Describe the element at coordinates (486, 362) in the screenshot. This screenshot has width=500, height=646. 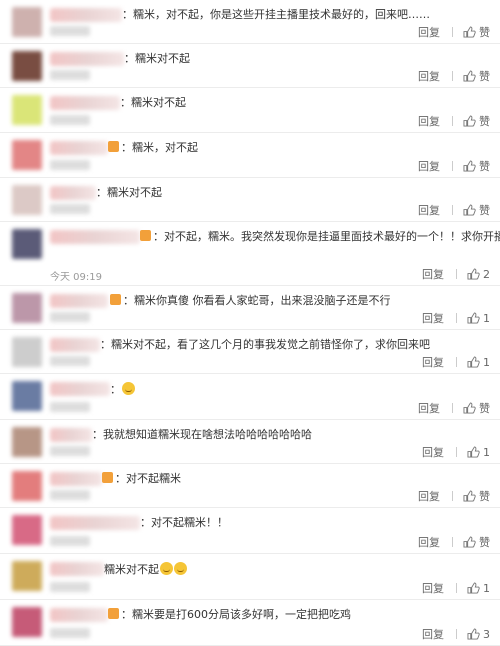
I see `like-count: 1` at that location.